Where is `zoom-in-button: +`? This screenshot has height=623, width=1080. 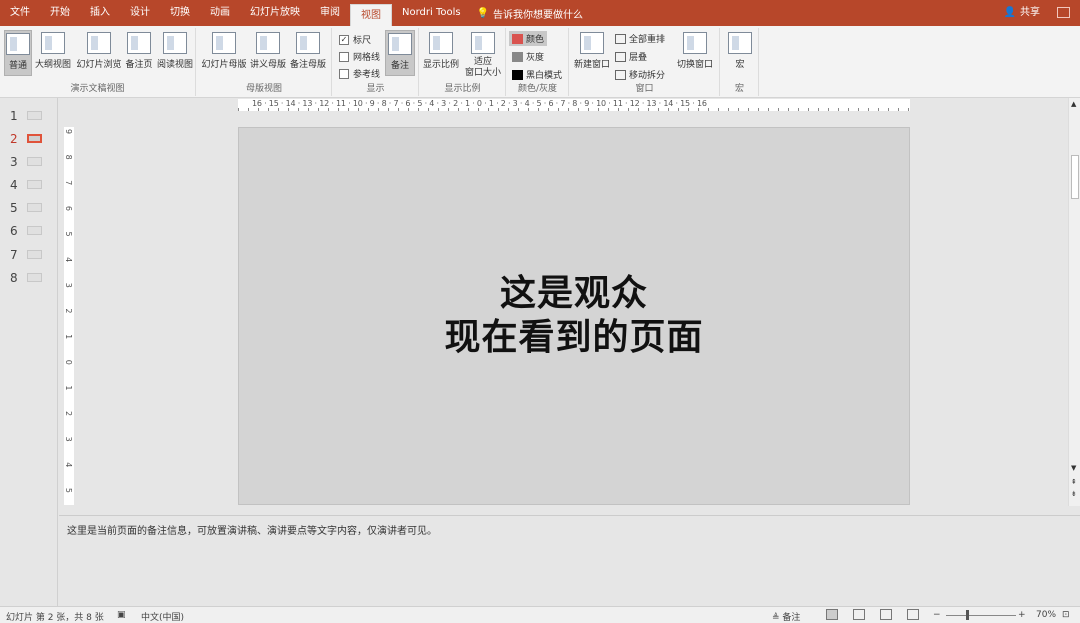
zoom-in-button: + is located at coordinates (1022, 615).